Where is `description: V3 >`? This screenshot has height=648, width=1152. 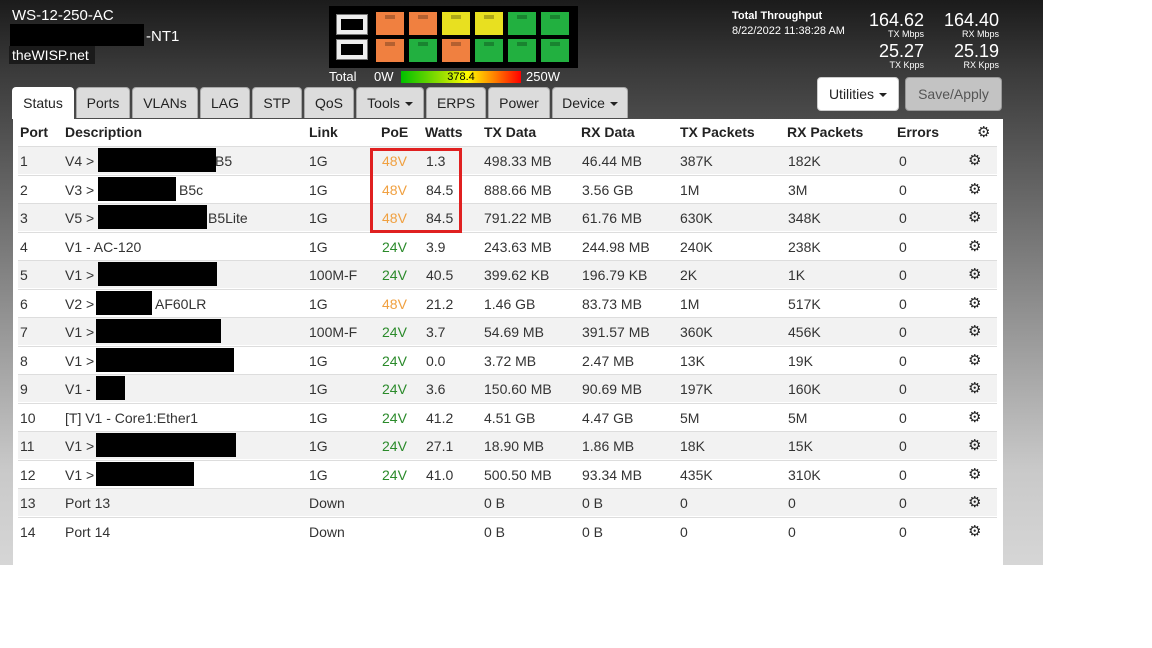
description: V3 > is located at coordinates (80, 189).